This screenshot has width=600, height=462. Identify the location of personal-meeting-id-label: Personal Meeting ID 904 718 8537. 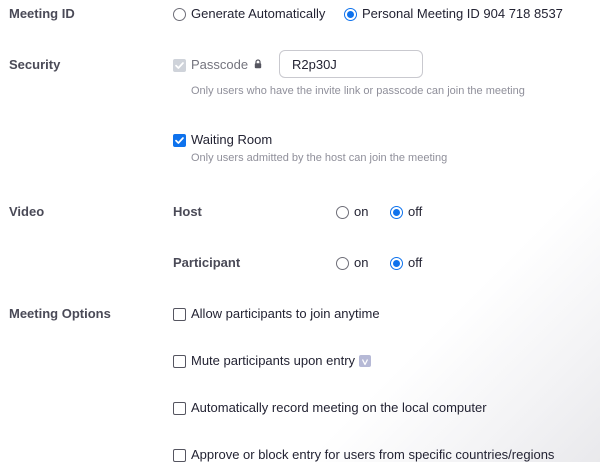
(462, 13).